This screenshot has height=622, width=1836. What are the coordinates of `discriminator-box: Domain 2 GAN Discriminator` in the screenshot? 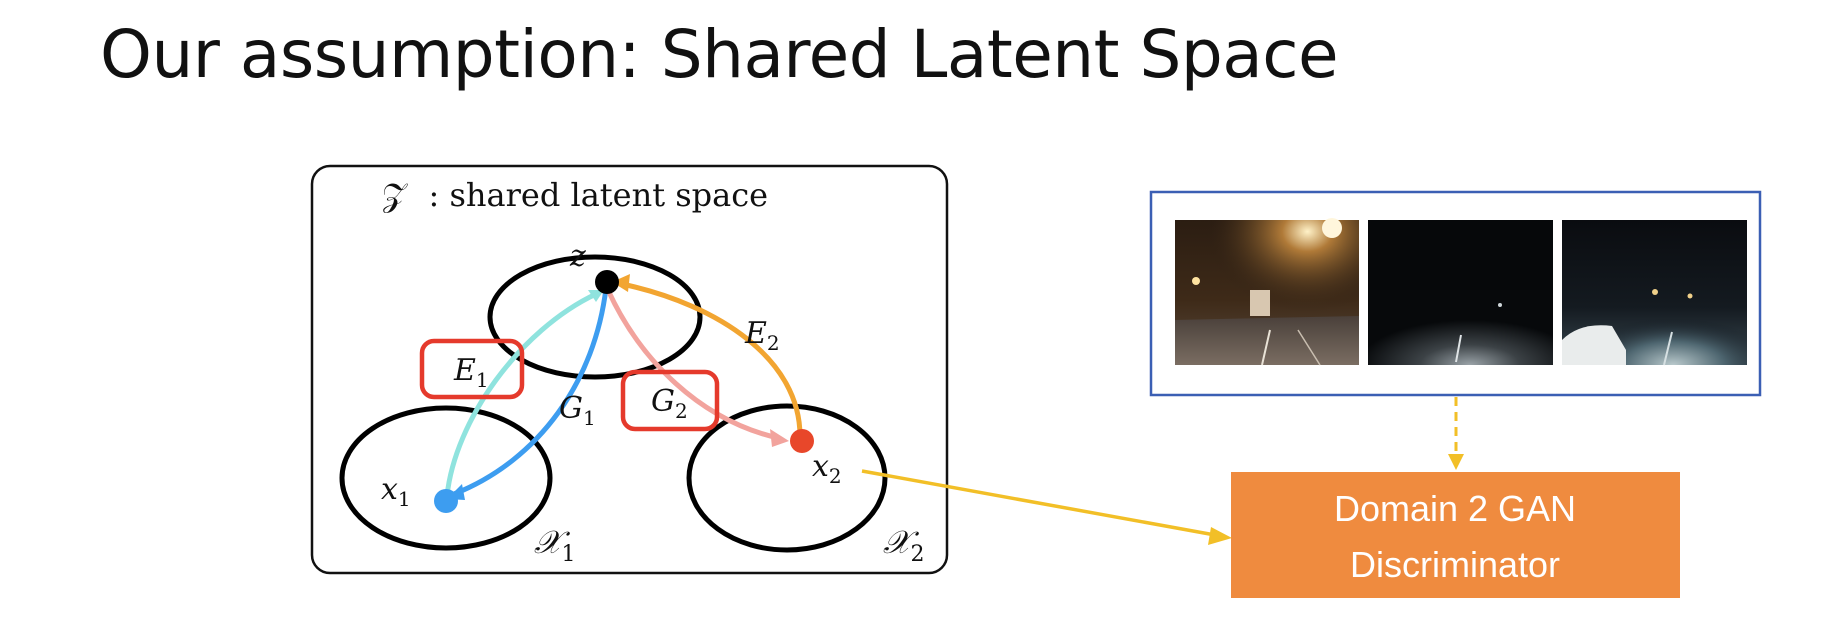 It's located at (1455, 535).